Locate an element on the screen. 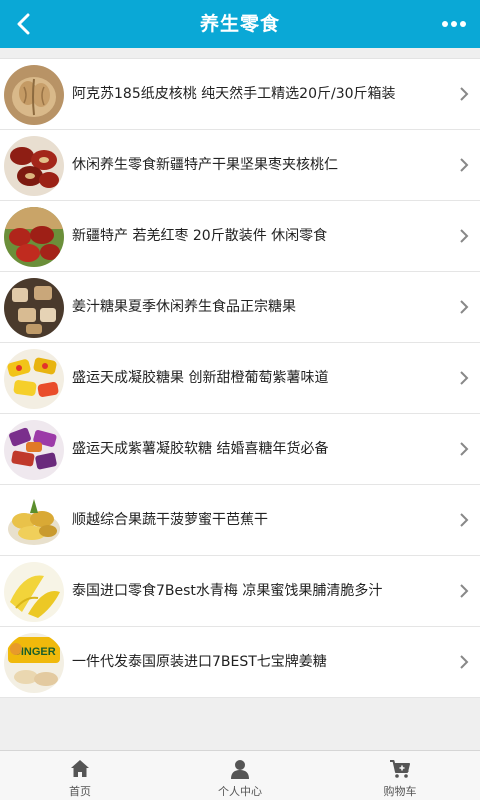 The height and width of the screenshot is (800, 480). product-name: 休闲养生零食新疆特产干果坚果枣夹核桃仁 is located at coordinates (205, 165).